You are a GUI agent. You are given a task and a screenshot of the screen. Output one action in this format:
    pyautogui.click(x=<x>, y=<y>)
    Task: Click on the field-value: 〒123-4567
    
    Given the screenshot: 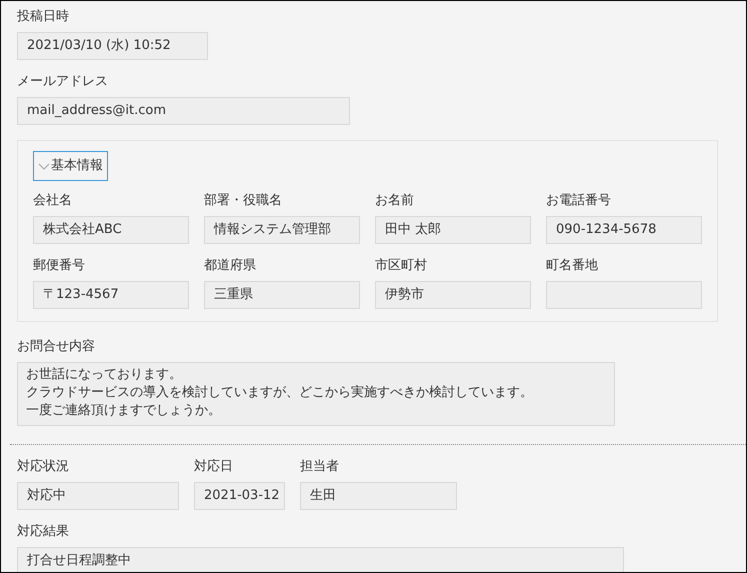 What is the action you would take?
    pyautogui.click(x=111, y=295)
    